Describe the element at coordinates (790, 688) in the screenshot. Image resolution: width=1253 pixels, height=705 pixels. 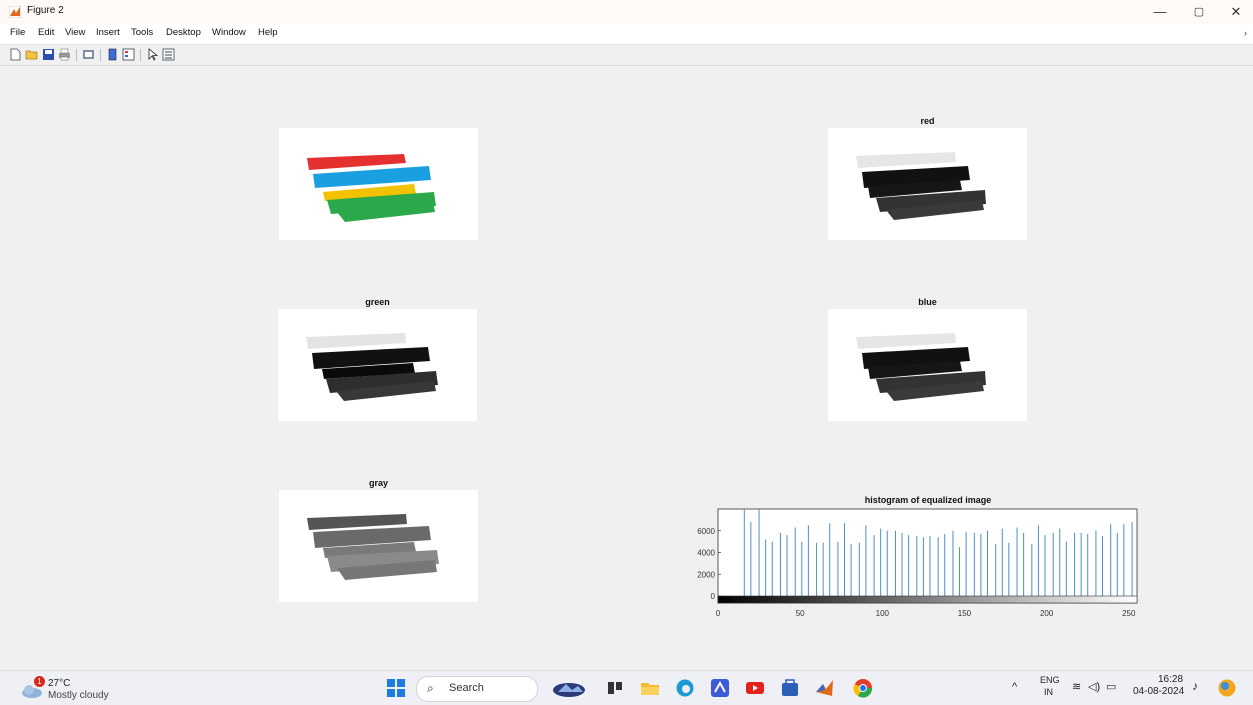
I see `store-icon` at that location.